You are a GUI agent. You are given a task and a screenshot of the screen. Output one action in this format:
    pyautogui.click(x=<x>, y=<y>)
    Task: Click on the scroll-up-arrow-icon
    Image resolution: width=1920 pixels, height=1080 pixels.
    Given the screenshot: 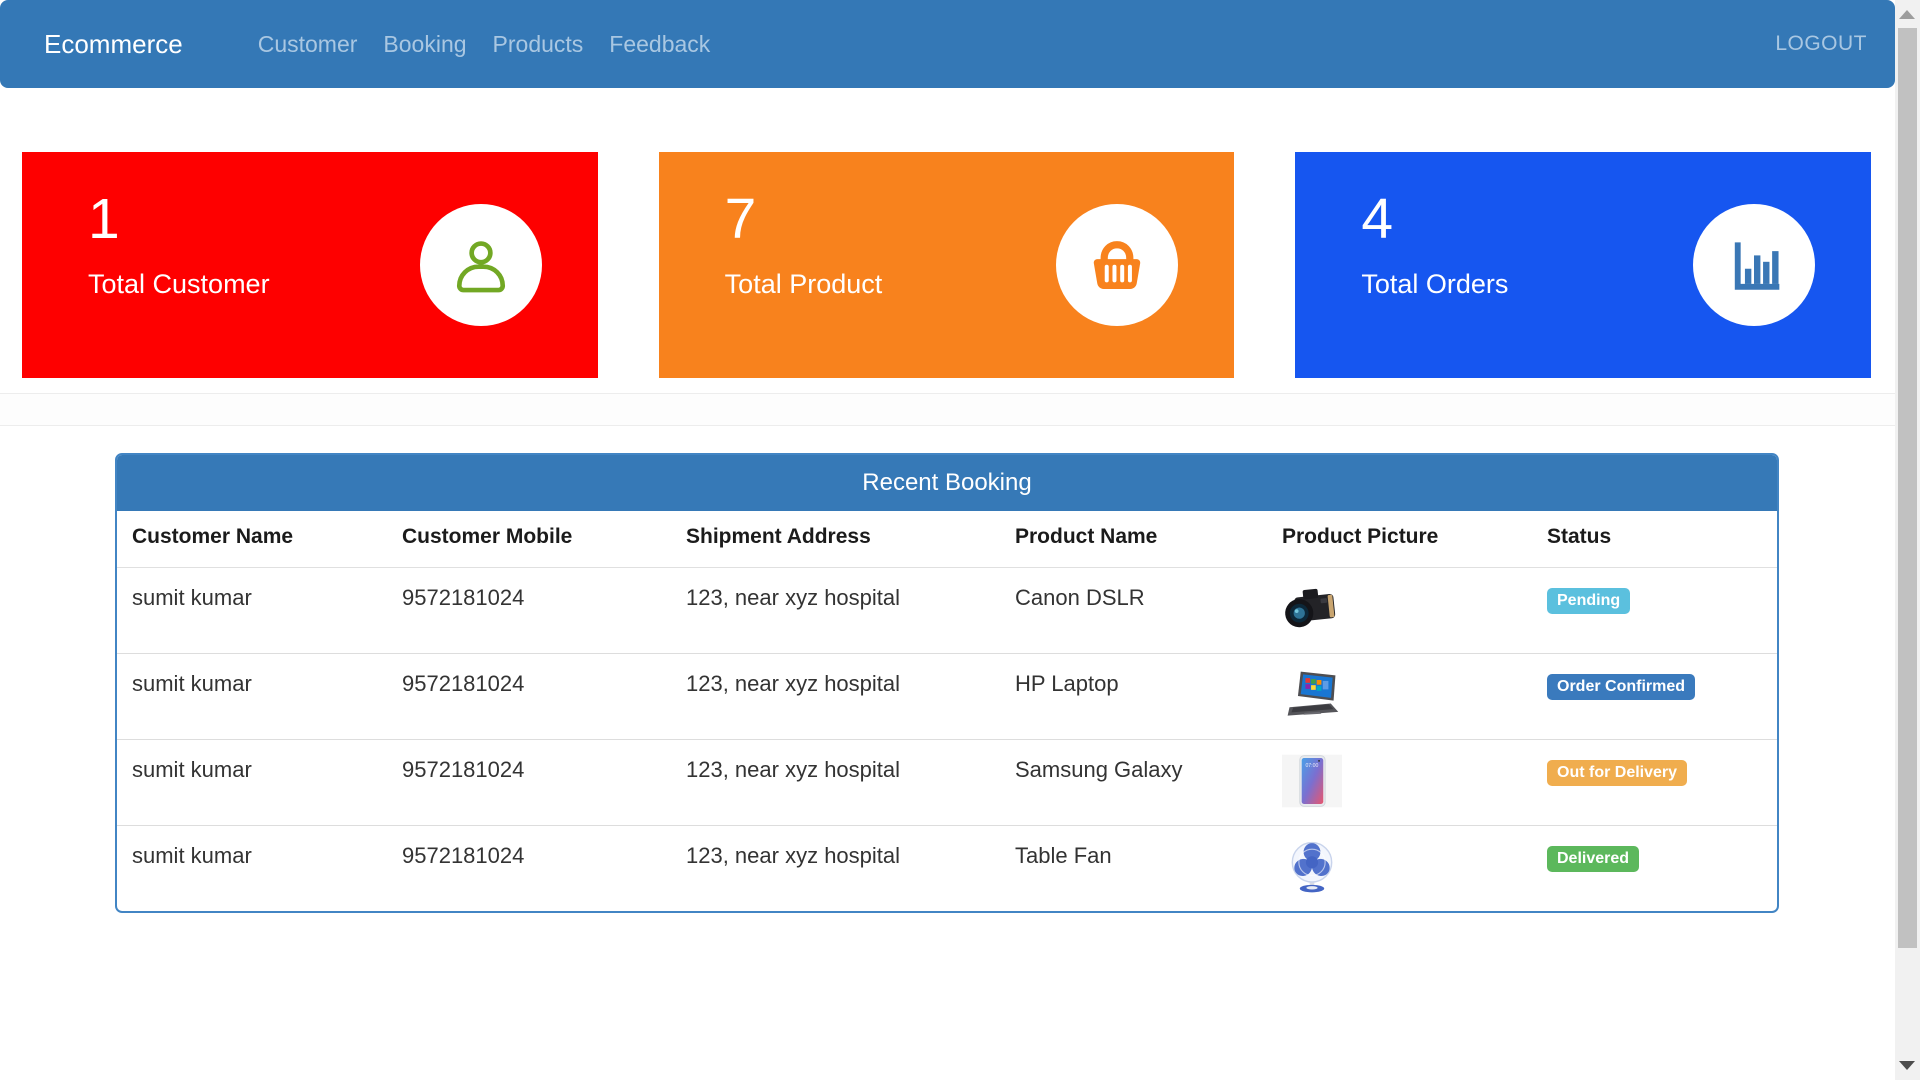 What is the action you would take?
    pyautogui.click(x=1907, y=14)
    